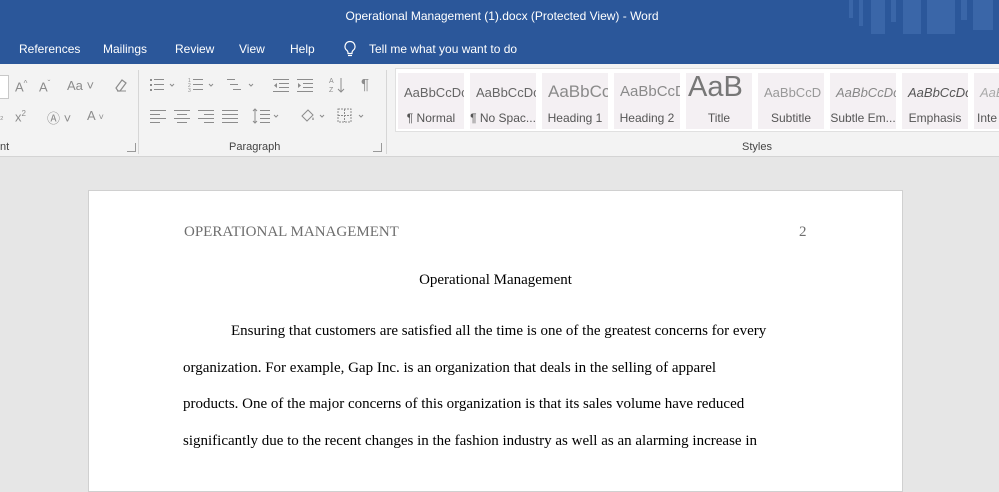 This screenshot has width=999, height=492. What do you see at coordinates (206, 117) in the screenshot?
I see `align-right-icon` at bounding box center [206, 117].